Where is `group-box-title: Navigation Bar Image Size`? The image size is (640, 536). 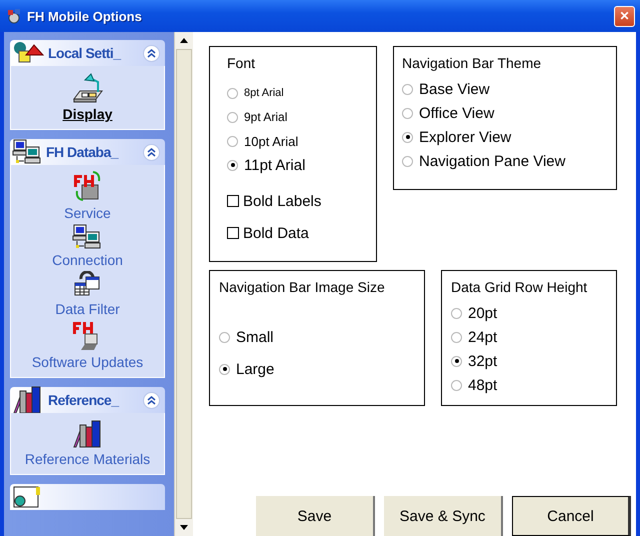
group-box-title: Navigation Bar Image Size is located at coordinates (302, 287).